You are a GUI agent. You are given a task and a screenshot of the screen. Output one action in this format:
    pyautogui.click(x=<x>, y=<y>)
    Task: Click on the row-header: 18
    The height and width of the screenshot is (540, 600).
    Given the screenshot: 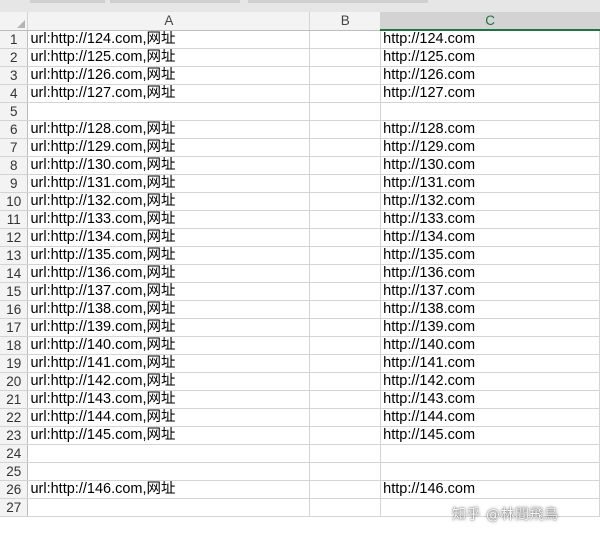 What is the action you would take?
    pyautogui.click(x=14, y=345)
    